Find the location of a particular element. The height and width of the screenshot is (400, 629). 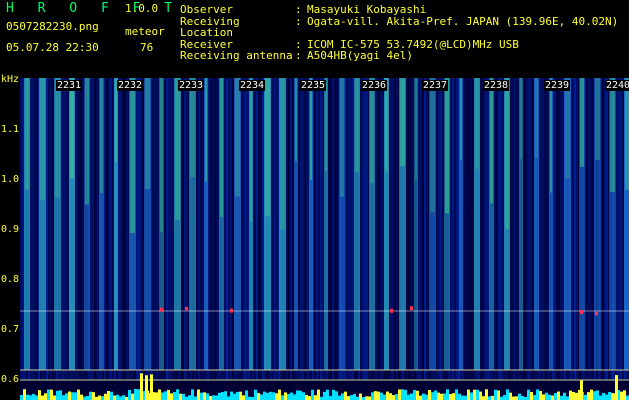

datetime: 05.07.28 22:30 is located at coordinates (52, 47).